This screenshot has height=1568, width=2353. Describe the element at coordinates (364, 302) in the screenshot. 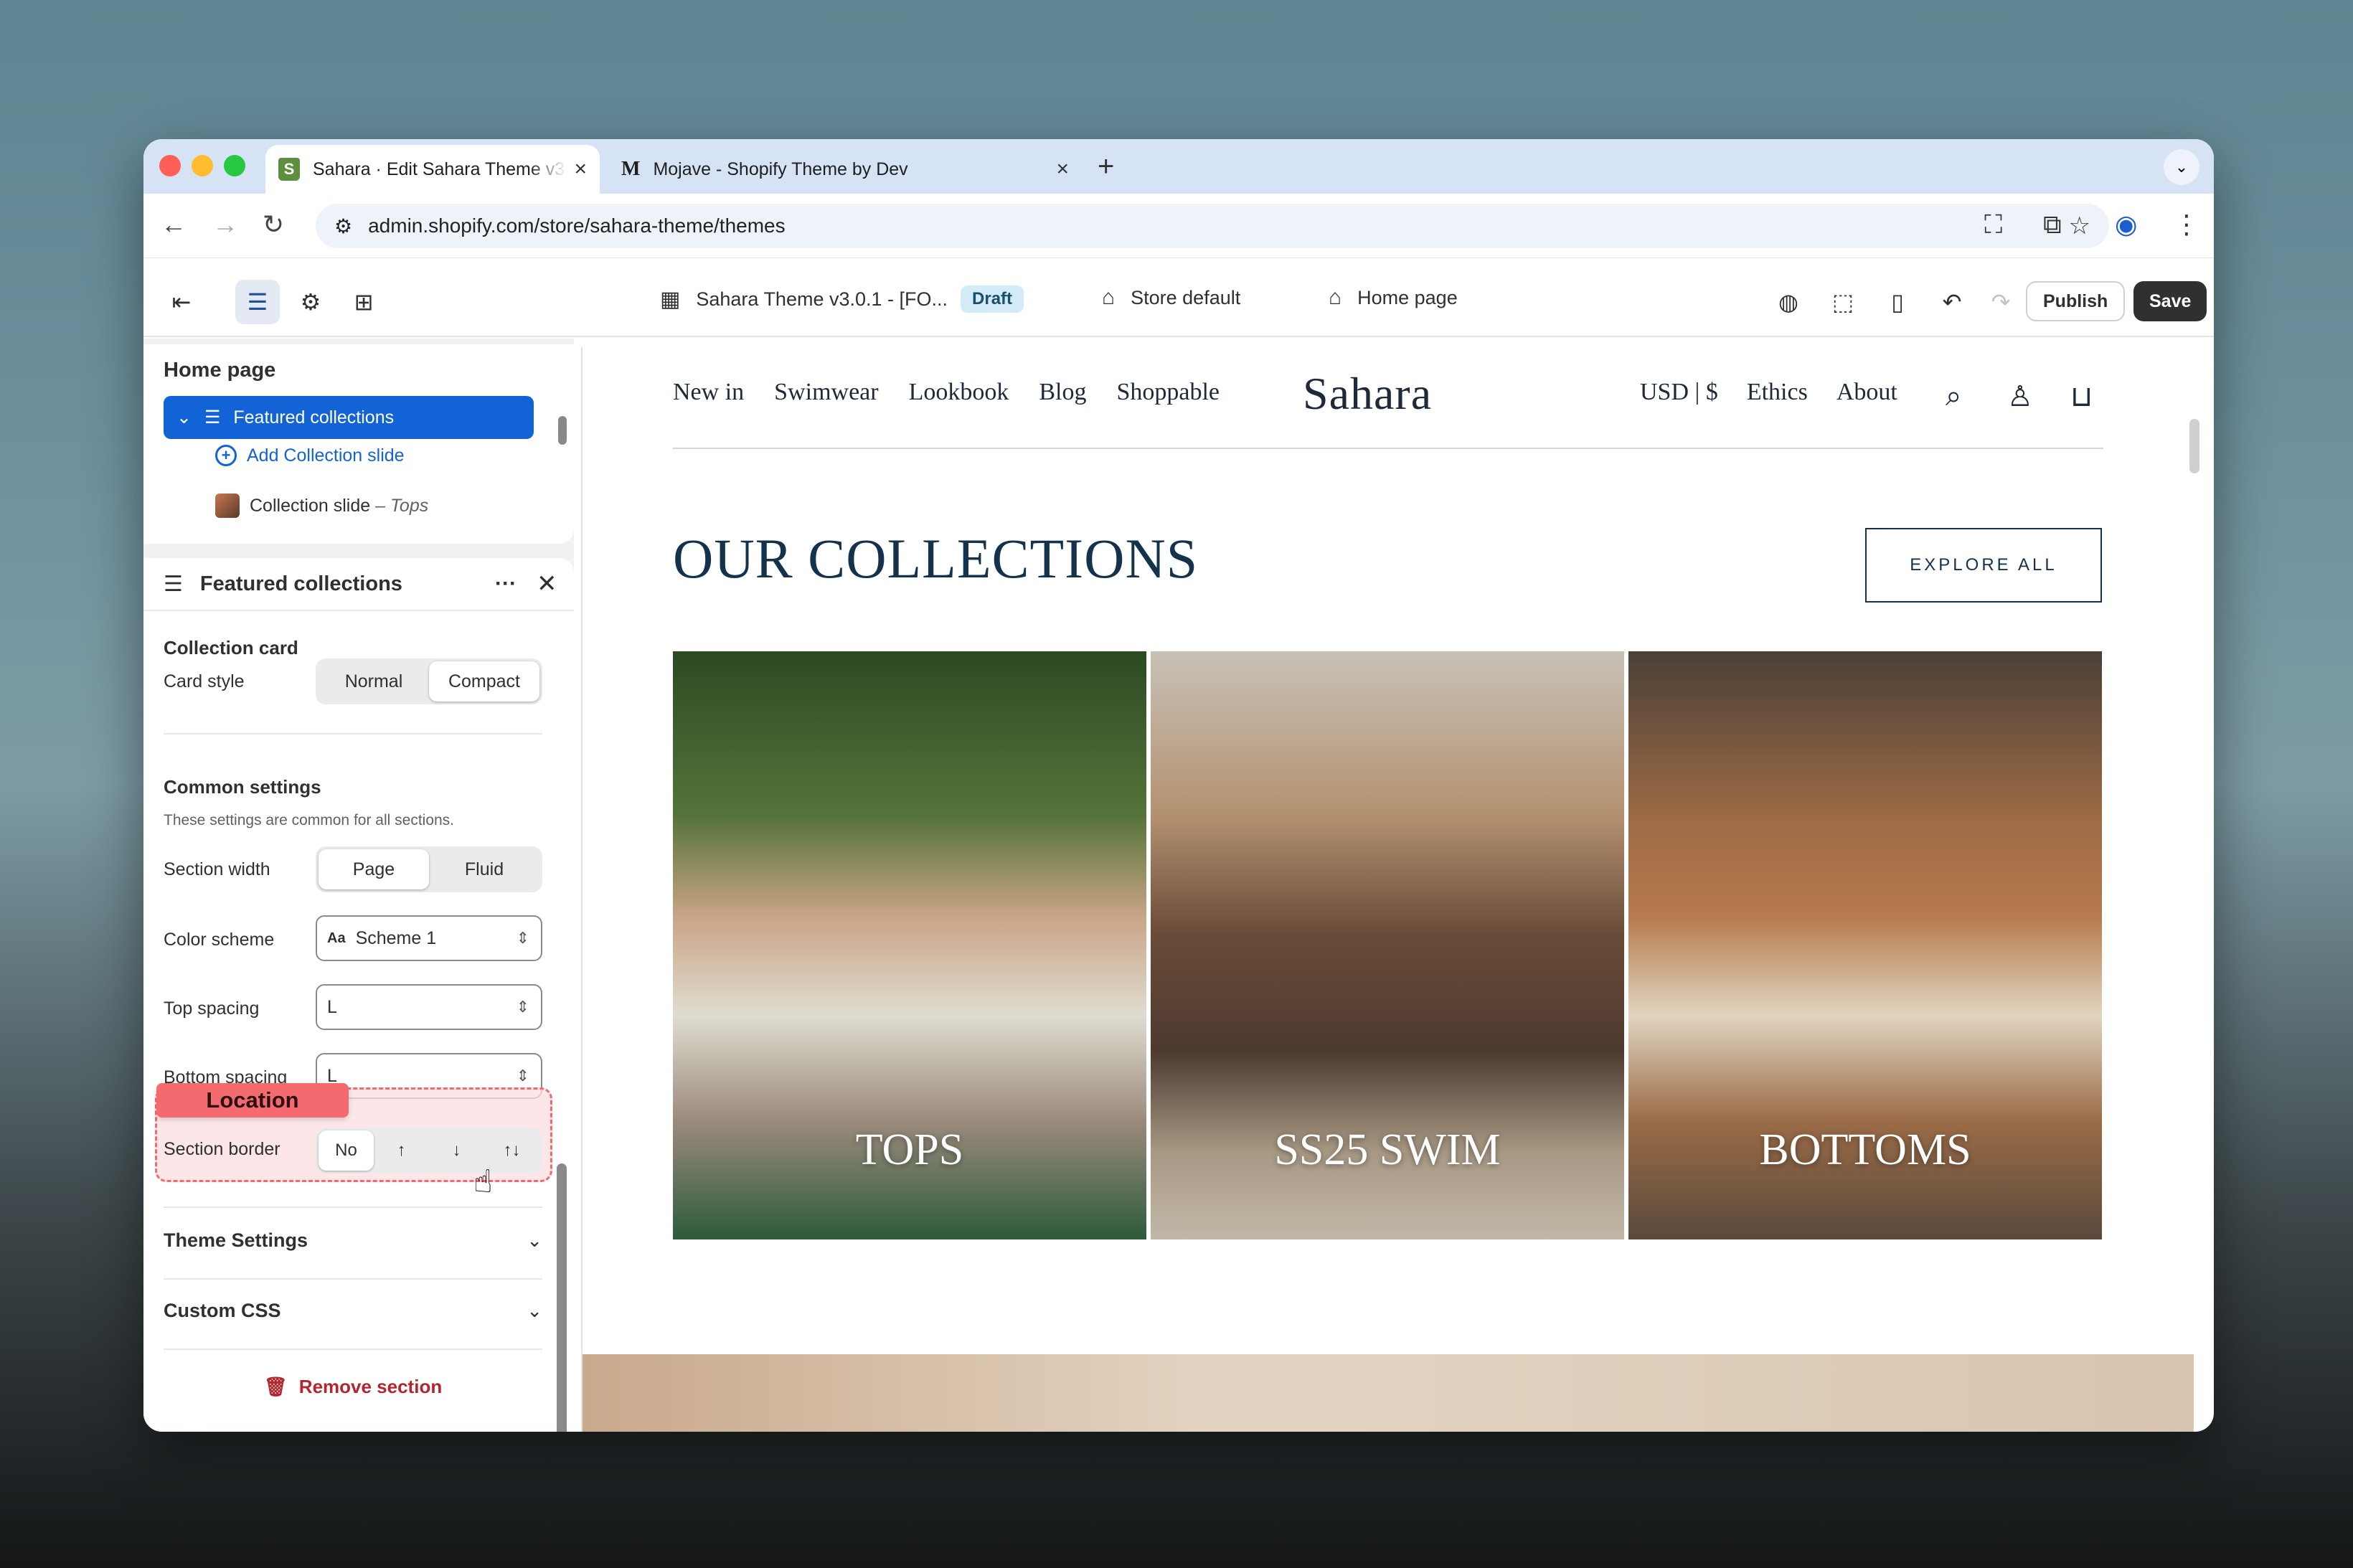

I see `apps-icon: ⊞` at that location.